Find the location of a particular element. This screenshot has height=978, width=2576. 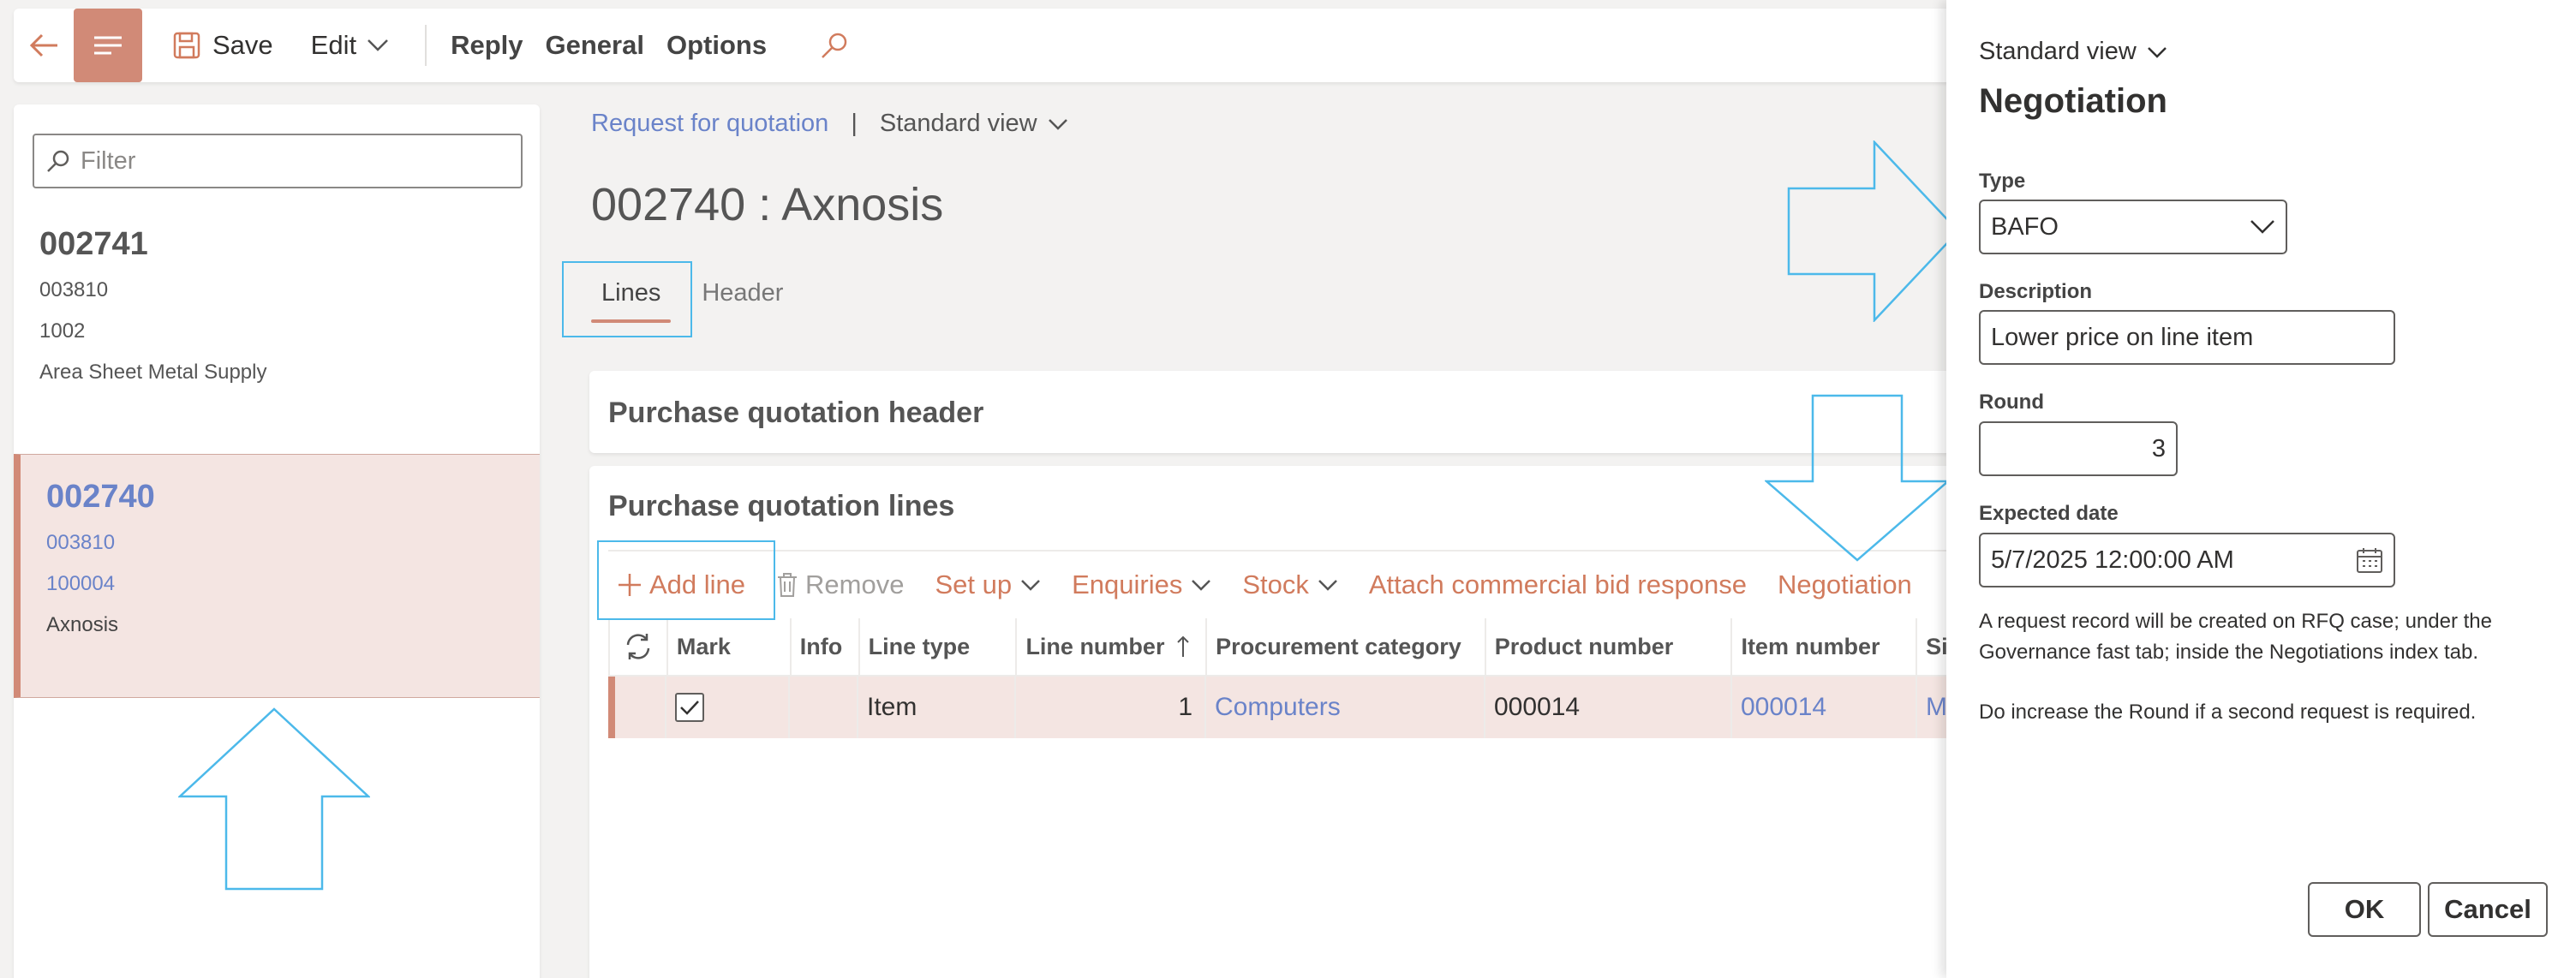

expected-date-field: 5/7/2025 12:00:00 AM is located at coordinates (2187, 560).